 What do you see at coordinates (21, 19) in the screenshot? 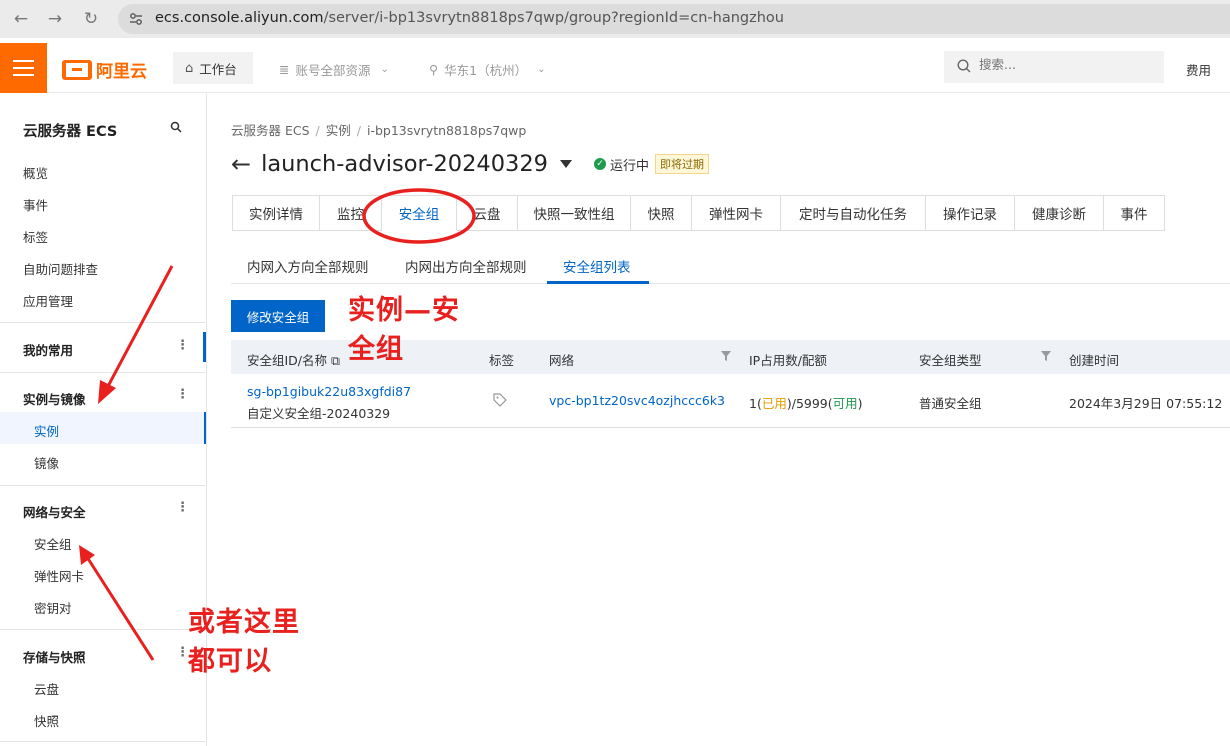
I see `back-icon: ←` at bounding box center [21, 19].